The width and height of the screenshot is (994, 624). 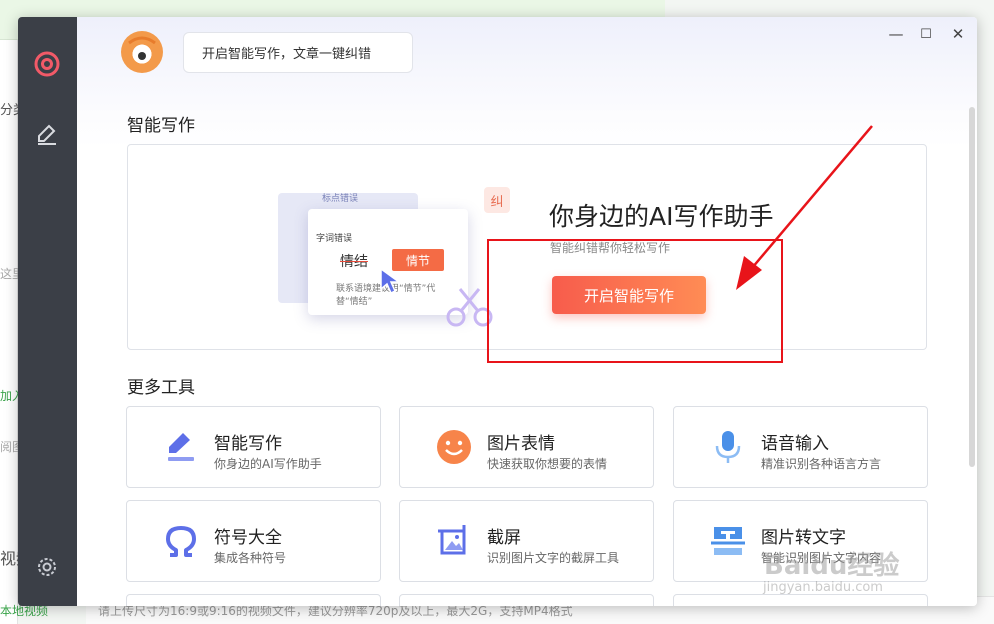 I want to click on scrollbar, so click(x=972, y=287).